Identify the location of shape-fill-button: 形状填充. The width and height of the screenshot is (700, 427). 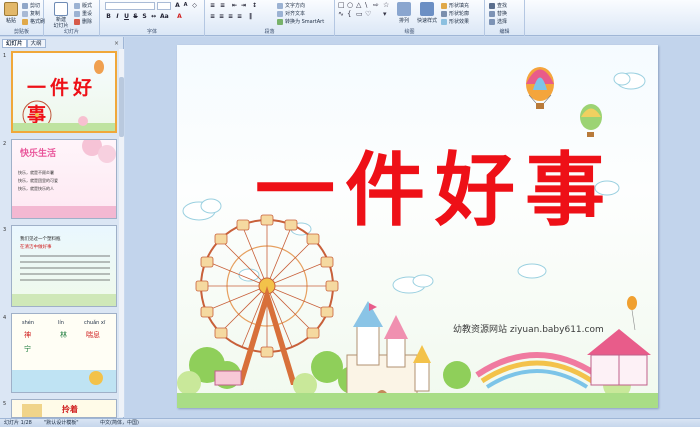
(455, 6).